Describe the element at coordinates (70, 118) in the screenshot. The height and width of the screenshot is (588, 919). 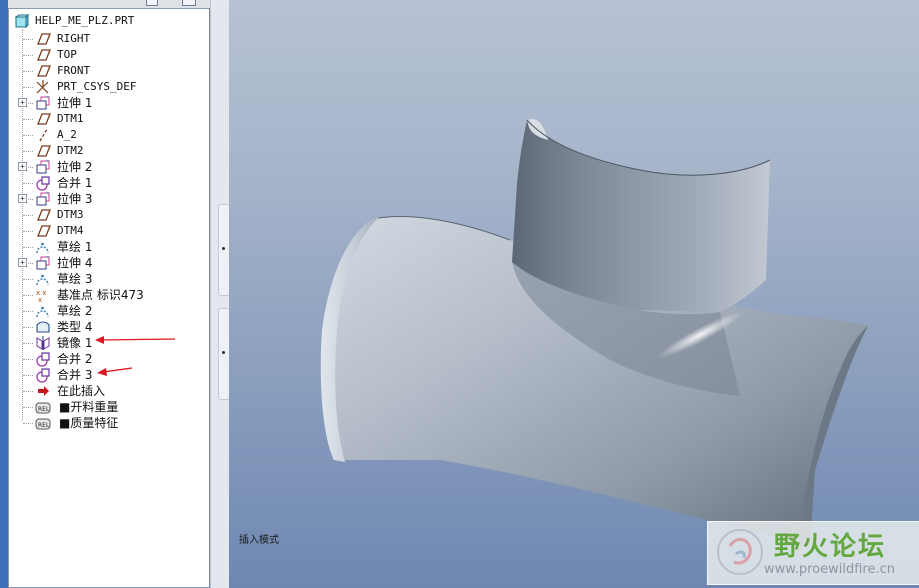
I see `model-tree-item-label: DTM1` at that location.